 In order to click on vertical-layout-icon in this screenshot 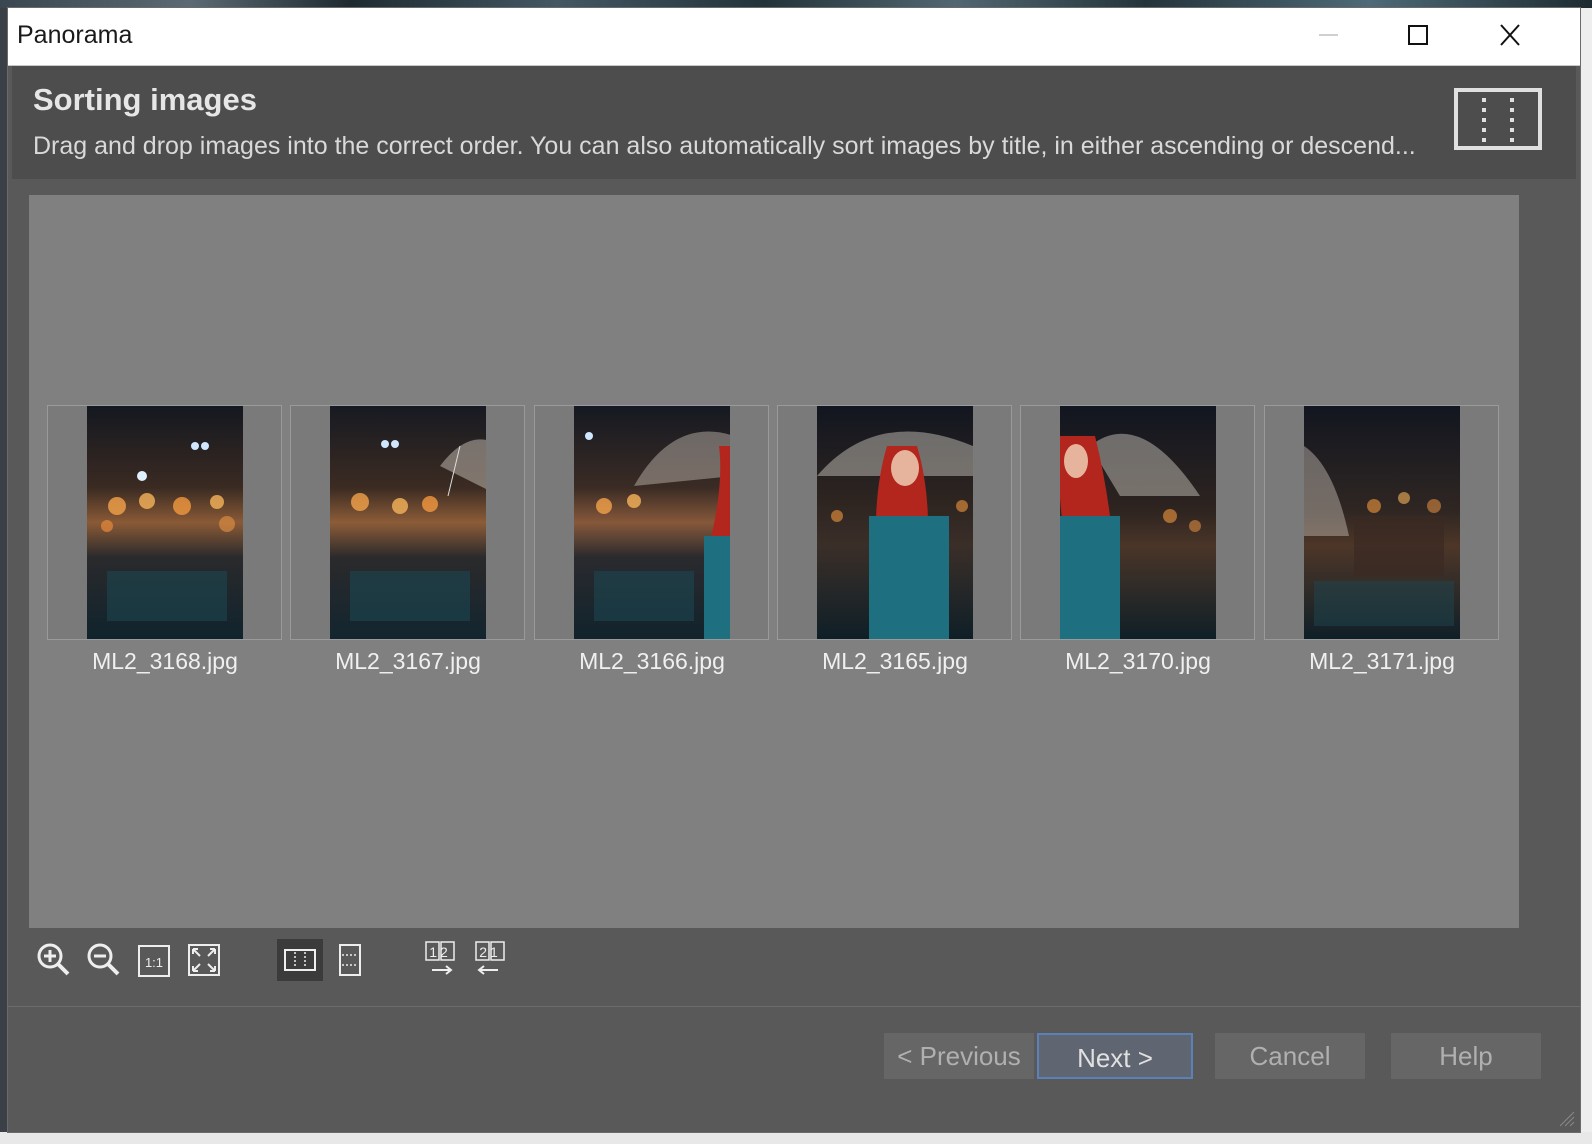, I will do `click(350, 960)`.